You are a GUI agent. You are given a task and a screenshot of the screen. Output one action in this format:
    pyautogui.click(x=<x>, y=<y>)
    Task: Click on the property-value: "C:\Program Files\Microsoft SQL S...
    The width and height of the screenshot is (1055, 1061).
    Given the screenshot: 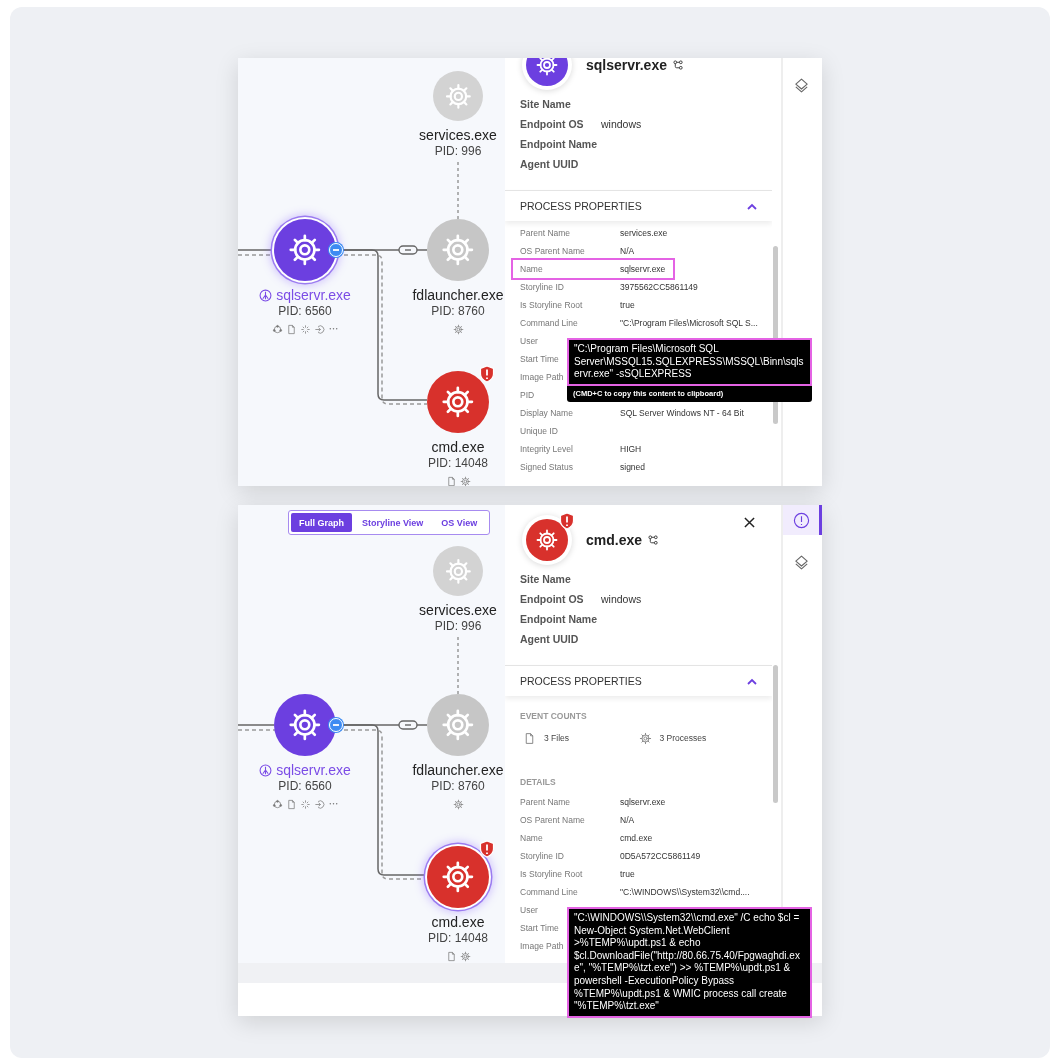 What is the action you would take?
    pyautogui.click(x=689, y=323)
    